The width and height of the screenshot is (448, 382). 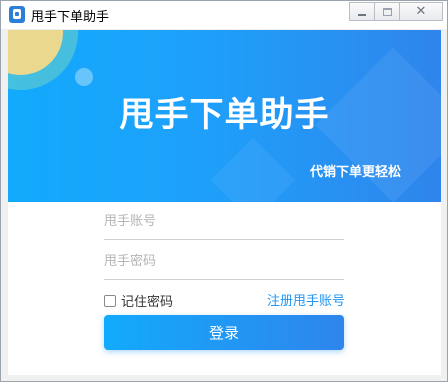 What do you see at coordinates (110, 300) in the screenshot?
I see `remember-password-checkbox` at bounding box center [110, 300].